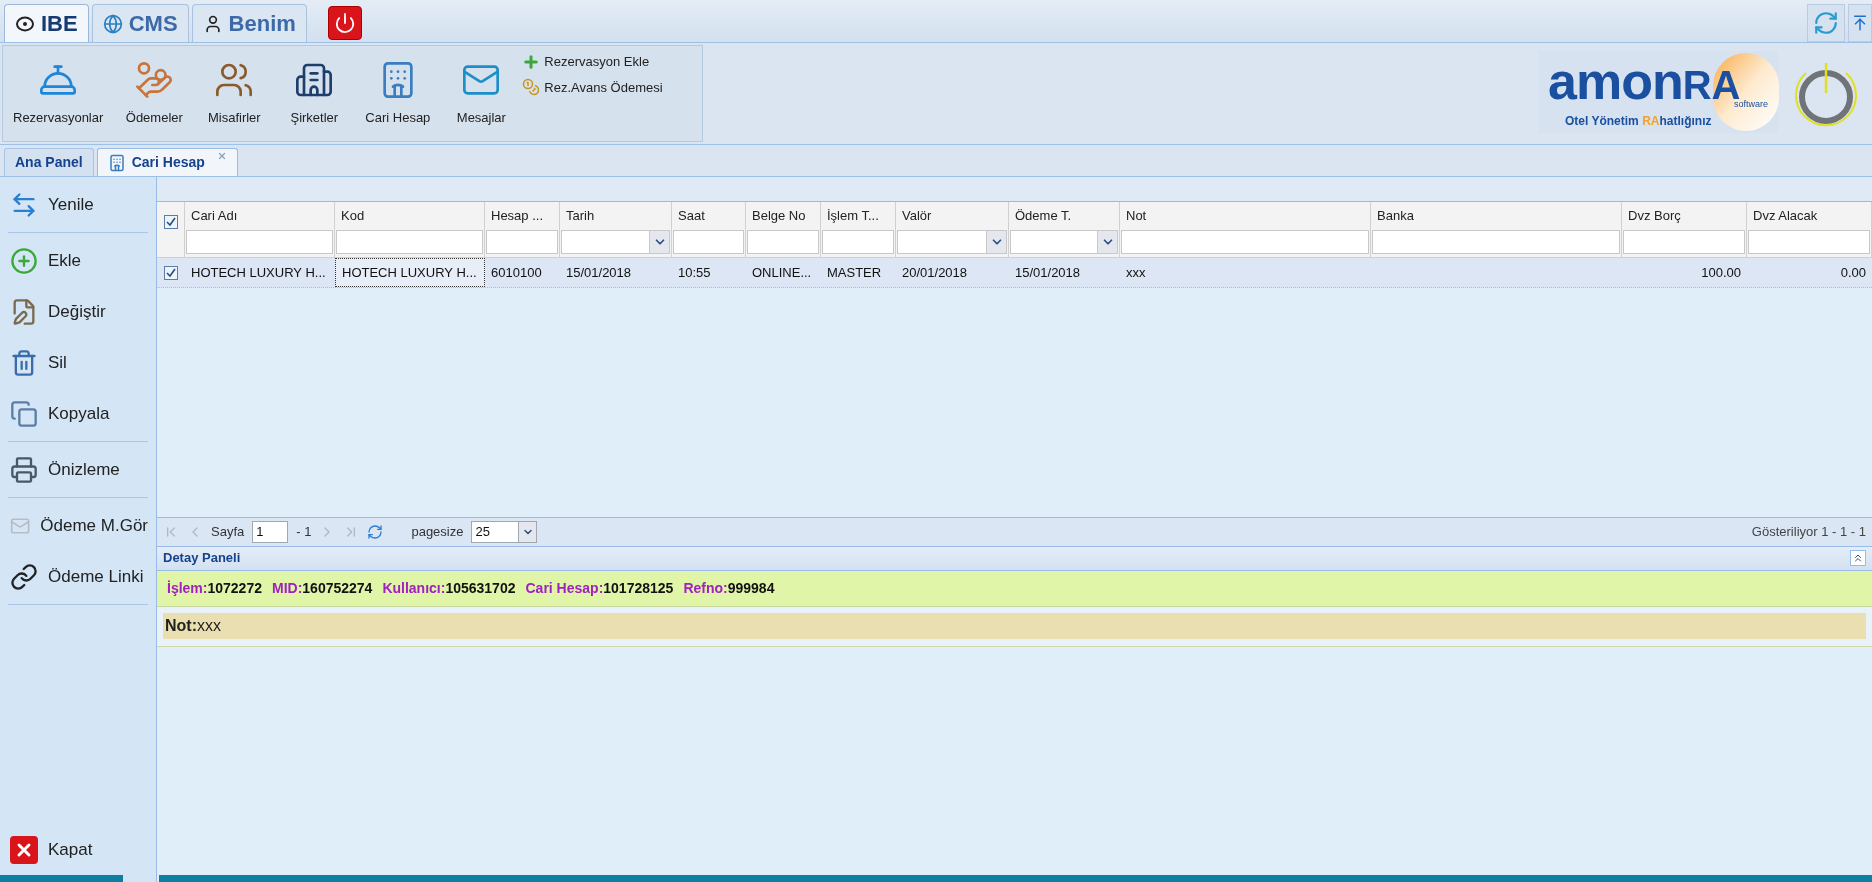  What do you see at coordinates (24, 413) in the screenshot?
I see `copy-icon` at bounding box center [24, 413].